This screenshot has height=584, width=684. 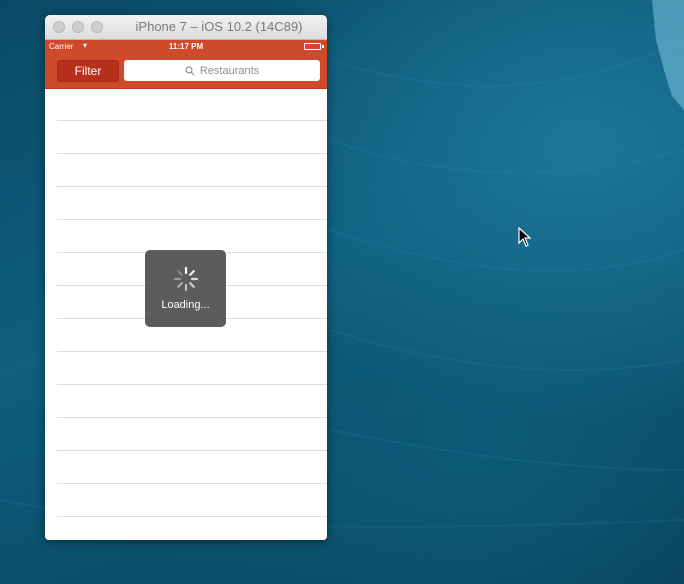 I want to click on minimize-window-button, so click(x=78, y=27).